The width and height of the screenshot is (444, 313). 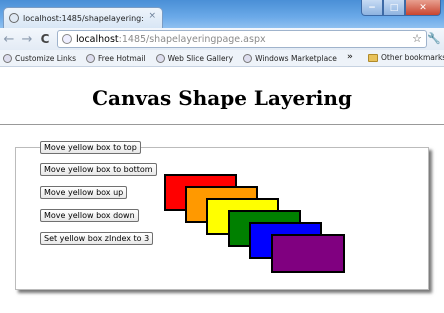 What do you see at coordinates (98, 169) in the screenshot?
I see `move-yellow-bottom-button: Move yellow box to bottom` at bounding box center [98, 169].